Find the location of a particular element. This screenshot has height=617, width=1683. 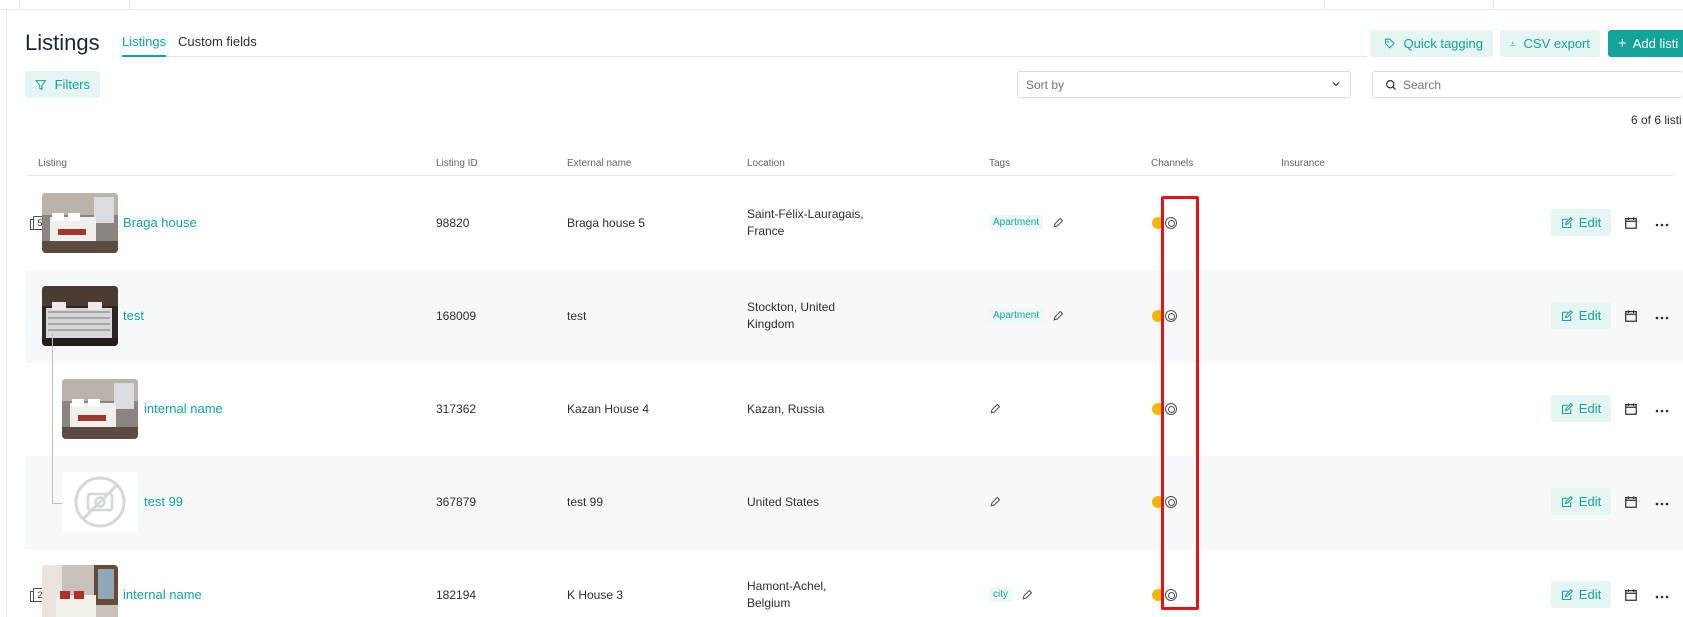

listing-name-link: Braga house is located at coordinates (160, 222).